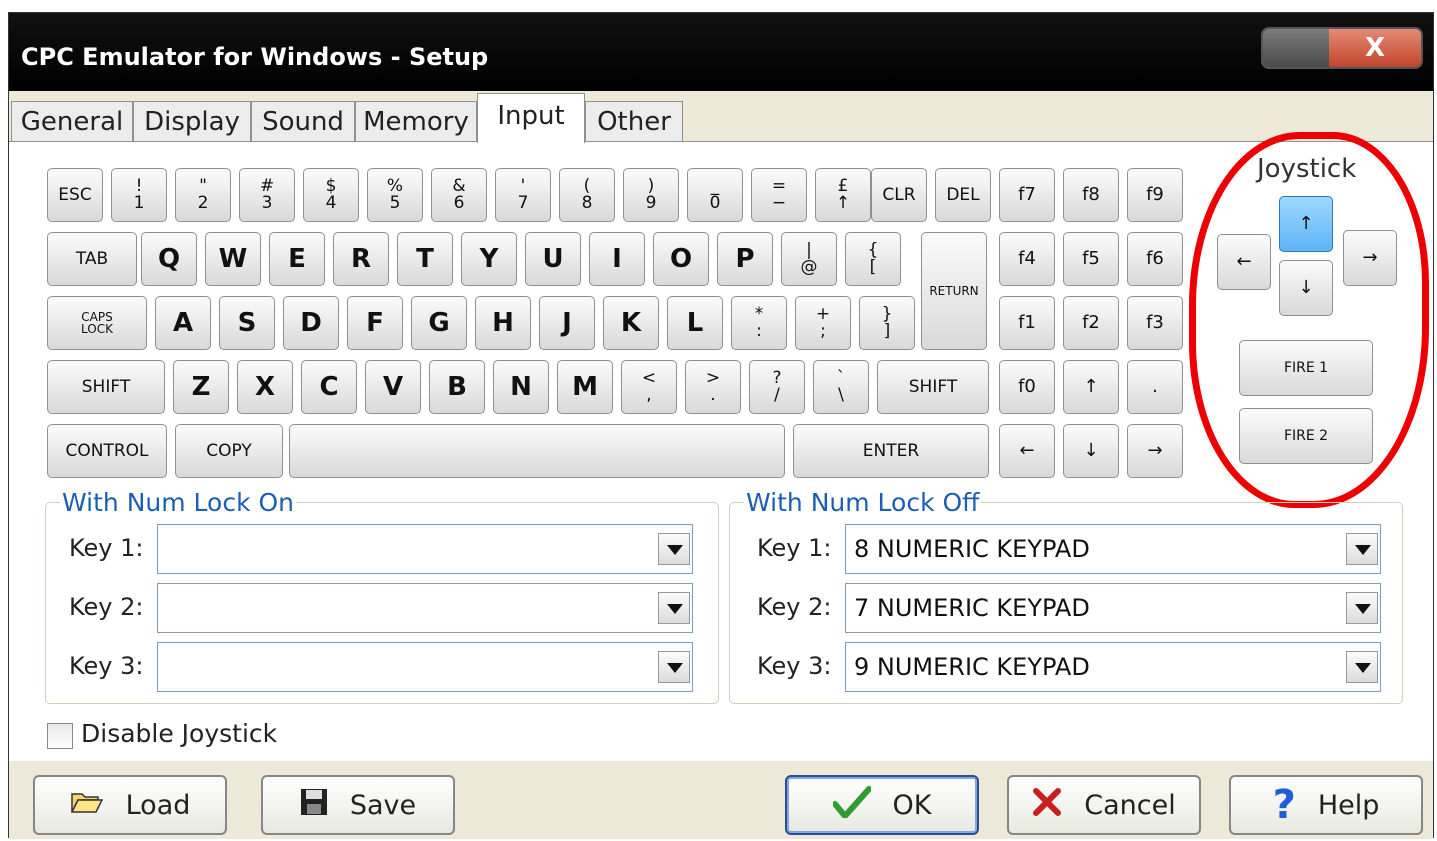 The image size is (1437, 841). I want to click on key-1: ! 1, so click(139, 195).